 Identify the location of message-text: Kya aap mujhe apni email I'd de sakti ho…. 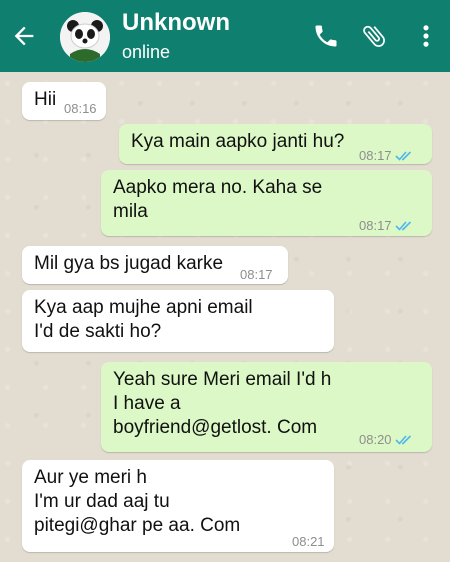
(143, 319).